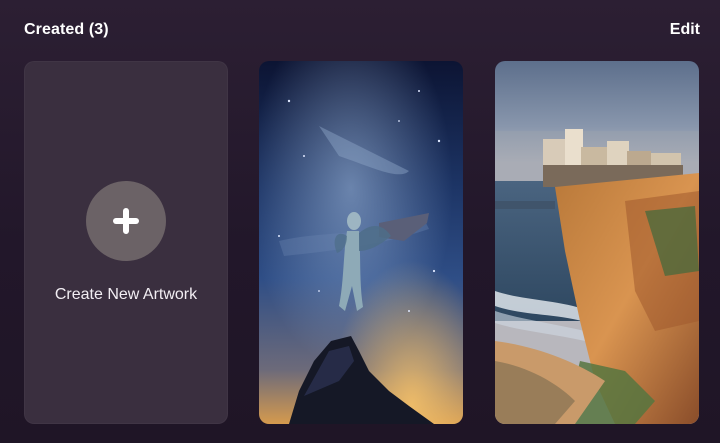 This screenshot has height=443, width=720. Describe the element at coordinates (66, 29) in the screenshot. I see `section-title: Created (3)` at that location.